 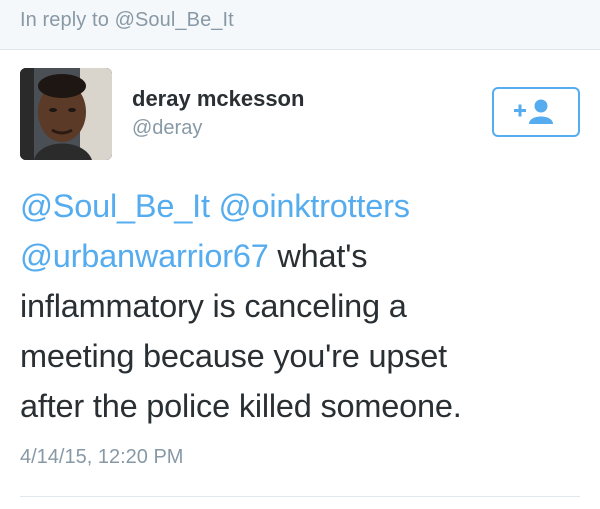 I want to click on tweet-line-4: meeting because you're upset, so click(x=233, y=356).